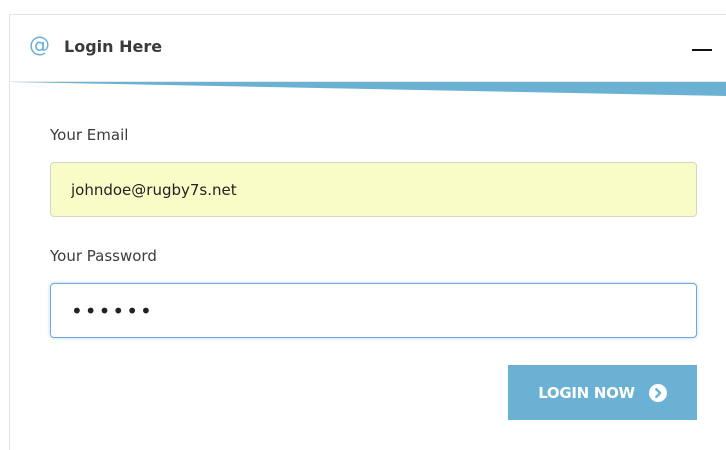 The image size is (726, 450). What do you see at coordinates (702, 50) in the screenshot?
I see `minus-icon` at bounding box center [702, 50].